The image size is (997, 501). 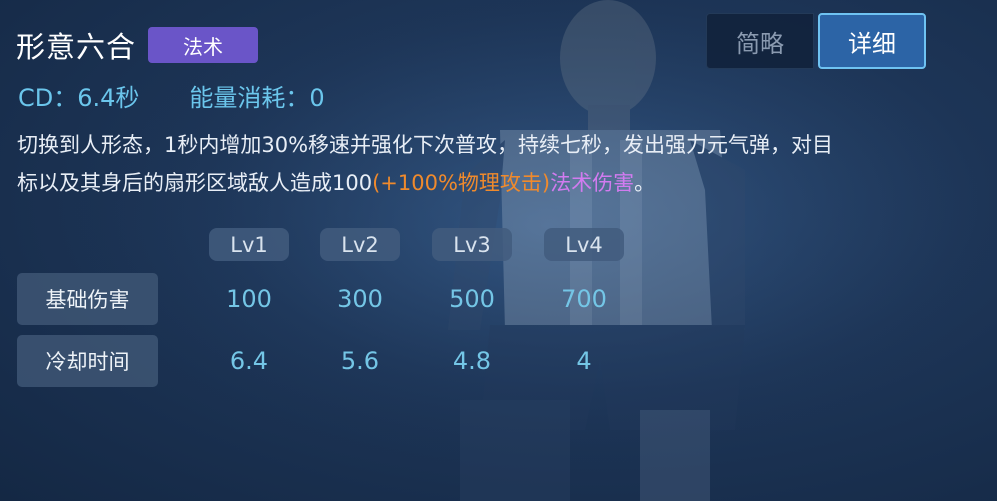 I want to click on skill-name: 形意六合, so click(x=76, y=47).